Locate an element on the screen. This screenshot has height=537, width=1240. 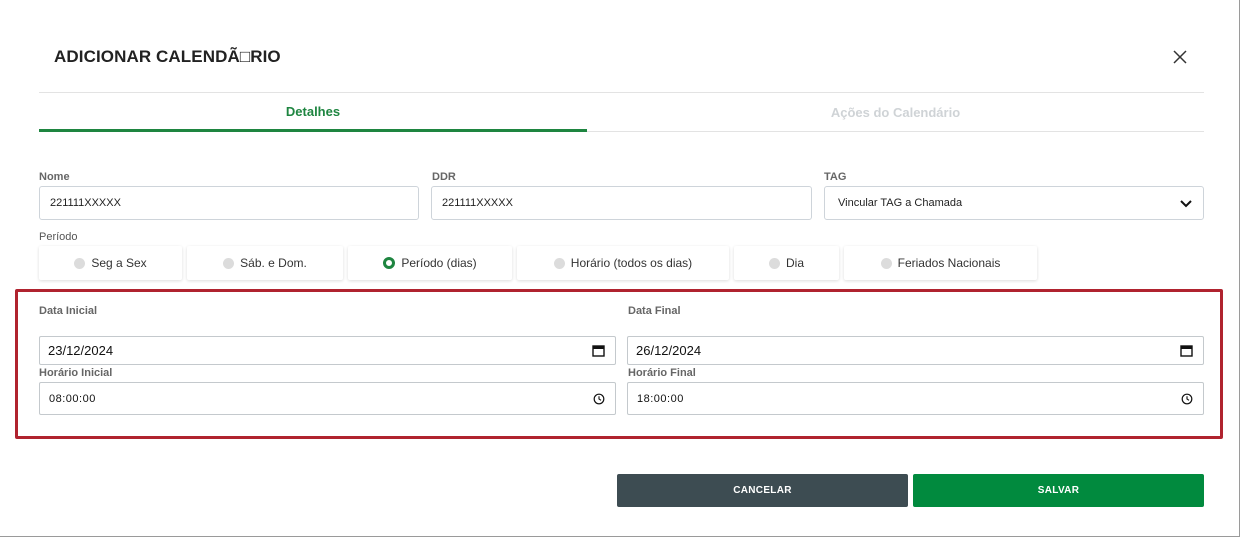
dialog-title: ADICIONAR CALENDÃ□RIO is located at coordinates (167, 56).